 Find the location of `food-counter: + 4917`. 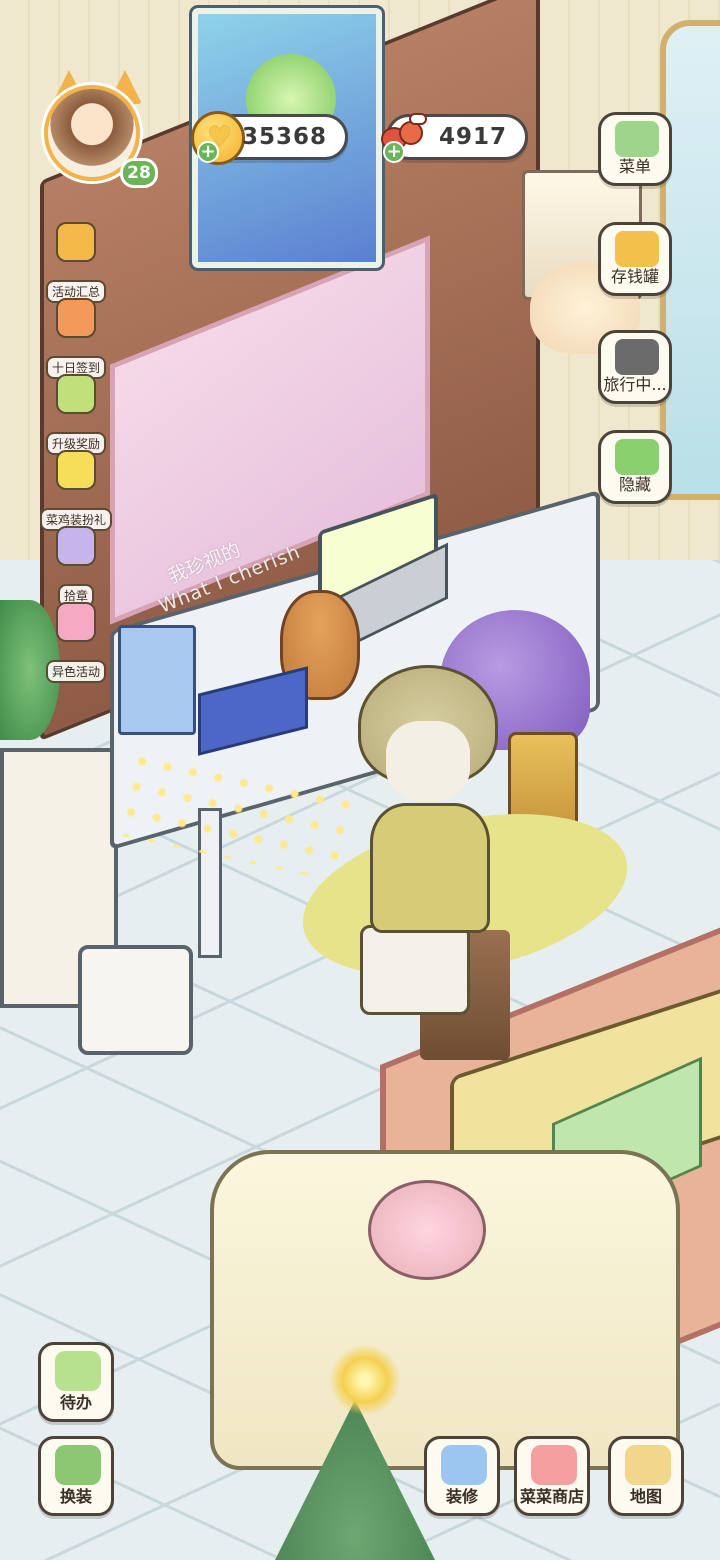

food-counter: + 4917 is located at coordinates (454, 138).